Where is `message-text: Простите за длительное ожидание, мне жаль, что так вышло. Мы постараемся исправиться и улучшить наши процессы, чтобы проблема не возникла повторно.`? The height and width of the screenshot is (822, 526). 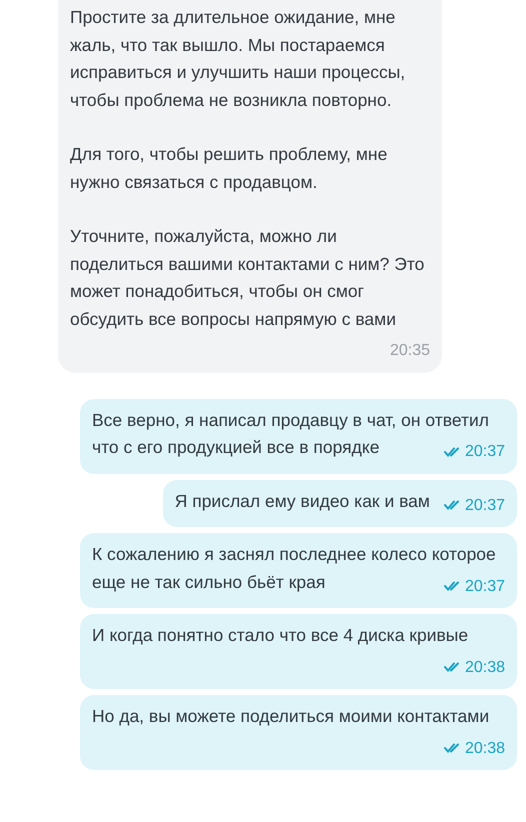
message-text: Простите за длительное ожидание, мне жаль, что так вышло. Мы постараемся исправиться и улучшить наши процессы, чтобы проблема не возникла повторно. is located at coordinates (238, 59).